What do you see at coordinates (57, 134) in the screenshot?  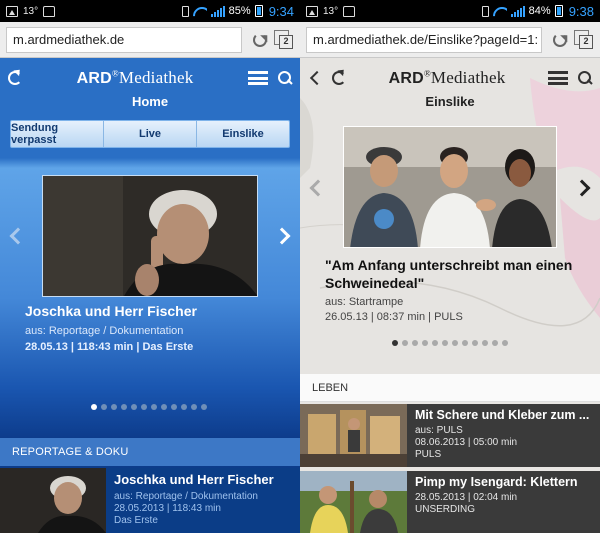 I see `tab-sendung-verpasst: Sendung verpasst` at bounding box center [57, 134].